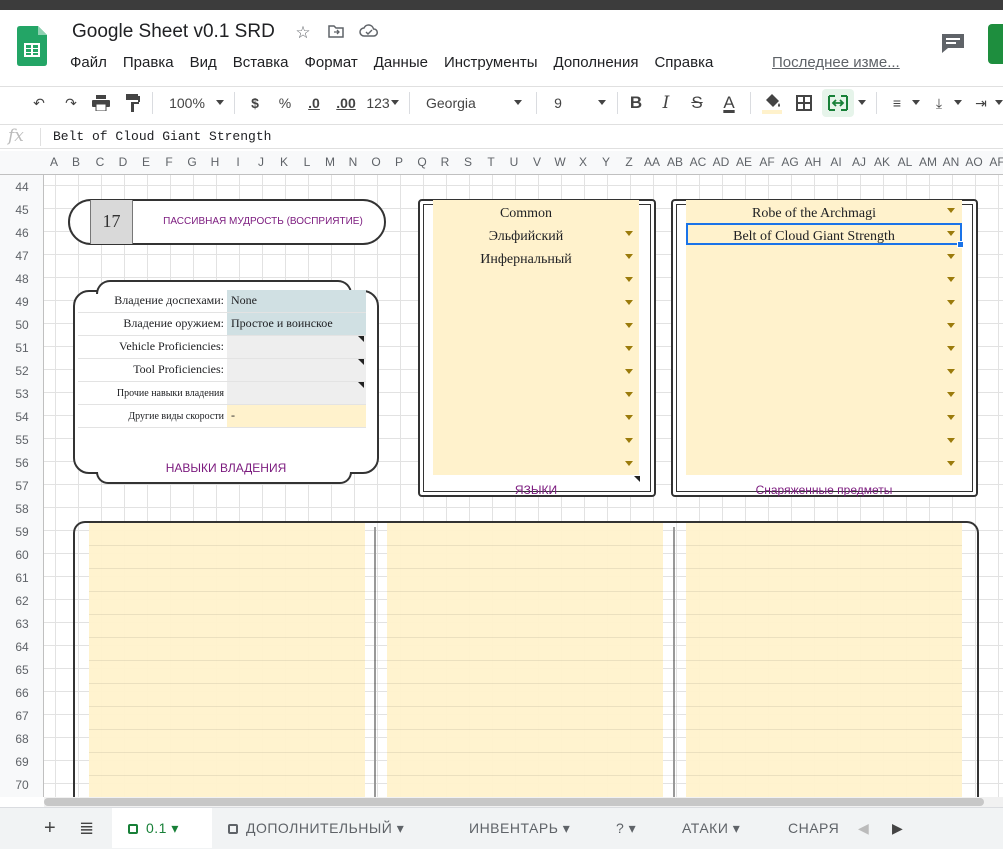 Image resolution: width=1003 pixels, height=849 pixels. What do you see at coordinates (22, 371) in the screenshot?
I see `row-header: 52` at bounding box center [22, 371].